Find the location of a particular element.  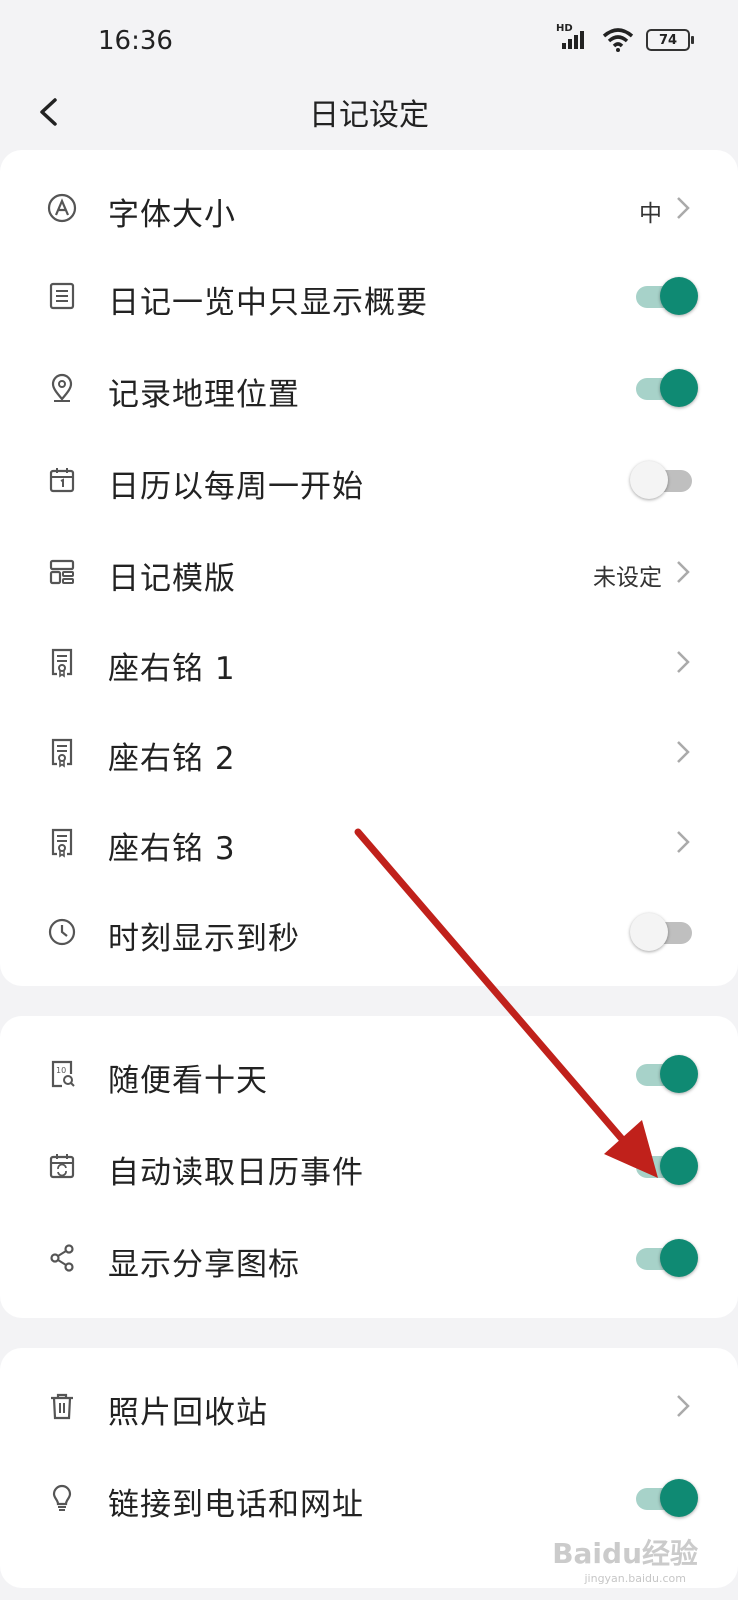

setting-row-auto-calendar-events: 自动读取日历事件 is located at coordinates (369, 1166).